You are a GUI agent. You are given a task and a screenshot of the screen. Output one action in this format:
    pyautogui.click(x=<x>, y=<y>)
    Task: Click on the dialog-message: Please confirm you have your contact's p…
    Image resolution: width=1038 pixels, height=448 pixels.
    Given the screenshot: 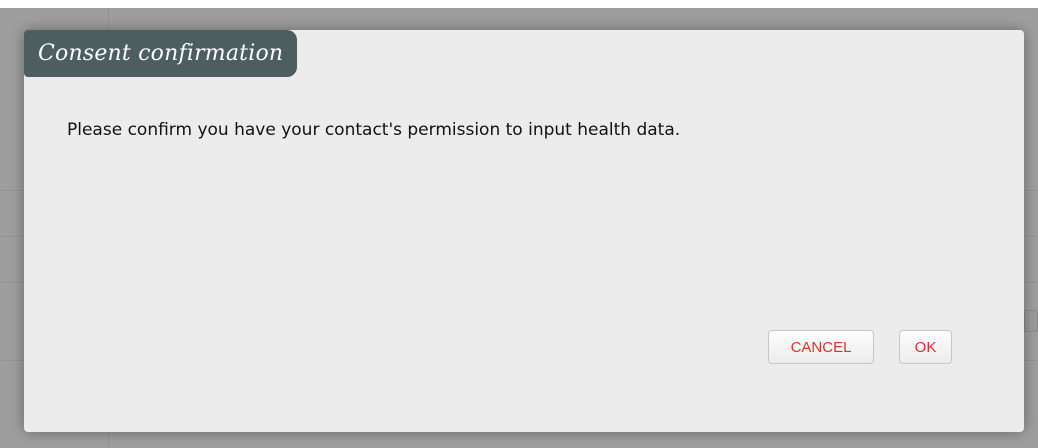 What is the action you would take?
    pyautogui.click(x=374, y=130)
    